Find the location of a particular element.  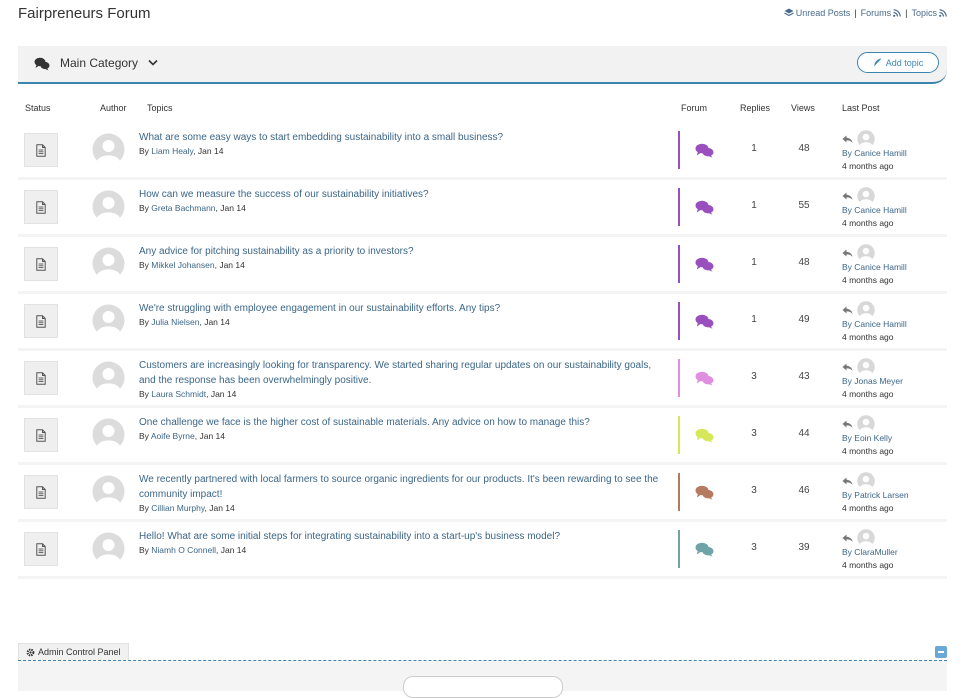

col-forum: Forum is located at coordinates (694, 108).